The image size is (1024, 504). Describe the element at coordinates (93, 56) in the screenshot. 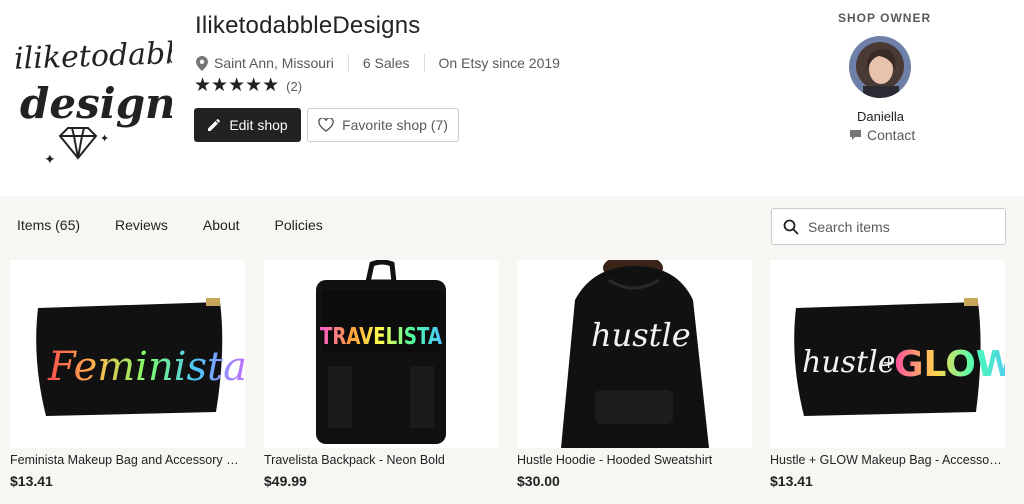

I see `logo-line1: iliketodabble` at that location.